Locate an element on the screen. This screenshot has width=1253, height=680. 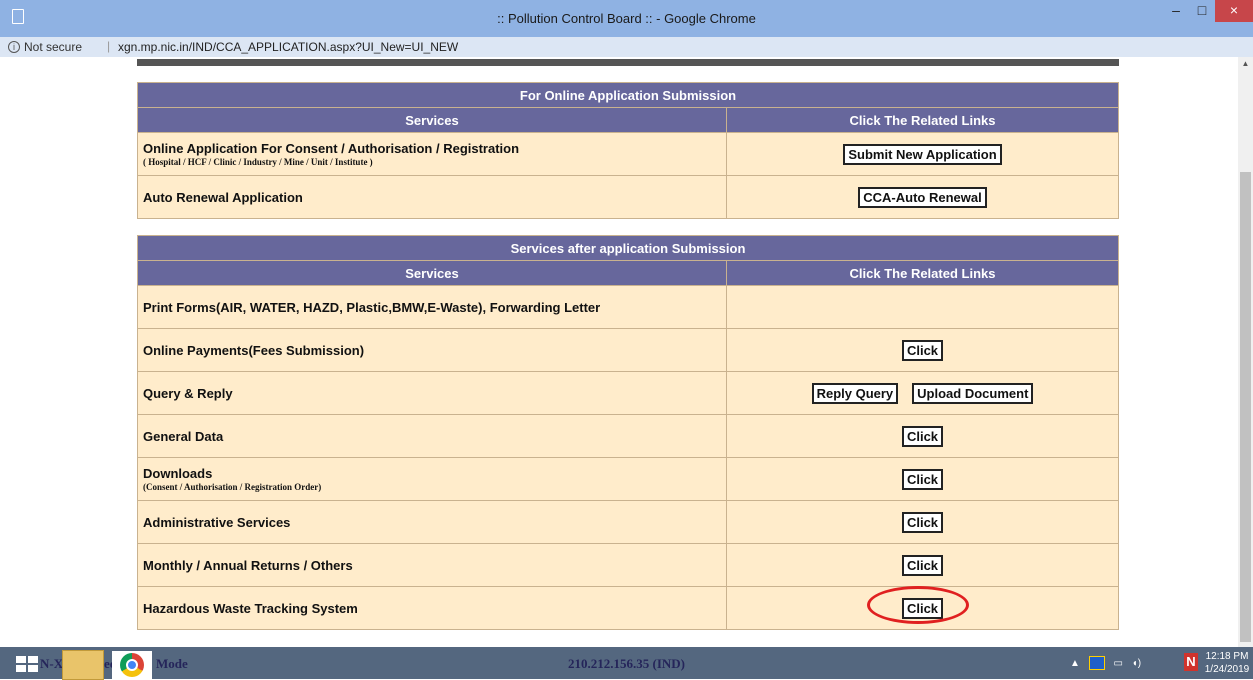
service-label: Online Payments(Fees Submission) is located at coordinates (254, 350).